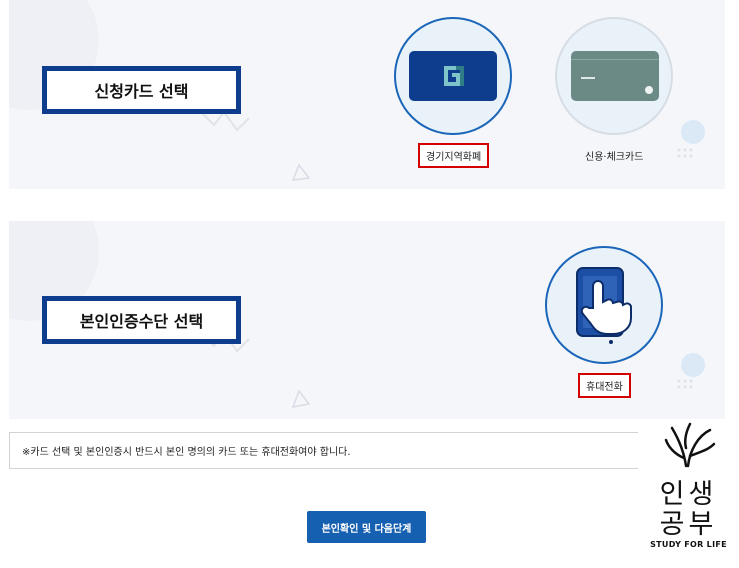  What do you see at coordinates (141, 320) in the screenshot?
I see `auth-section-label: 본인인증수단 선택` at bounding box center [141, 320].